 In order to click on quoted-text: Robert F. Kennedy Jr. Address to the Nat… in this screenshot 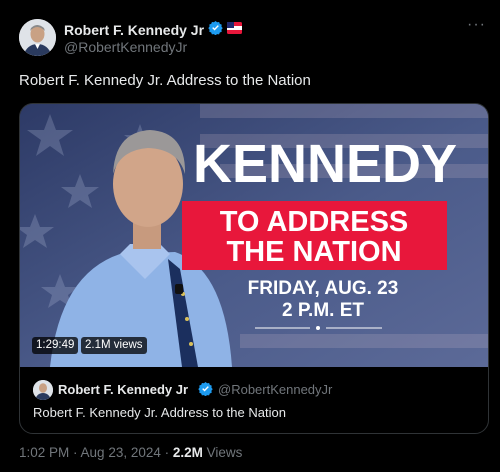, I will do `click(159, 412)`.